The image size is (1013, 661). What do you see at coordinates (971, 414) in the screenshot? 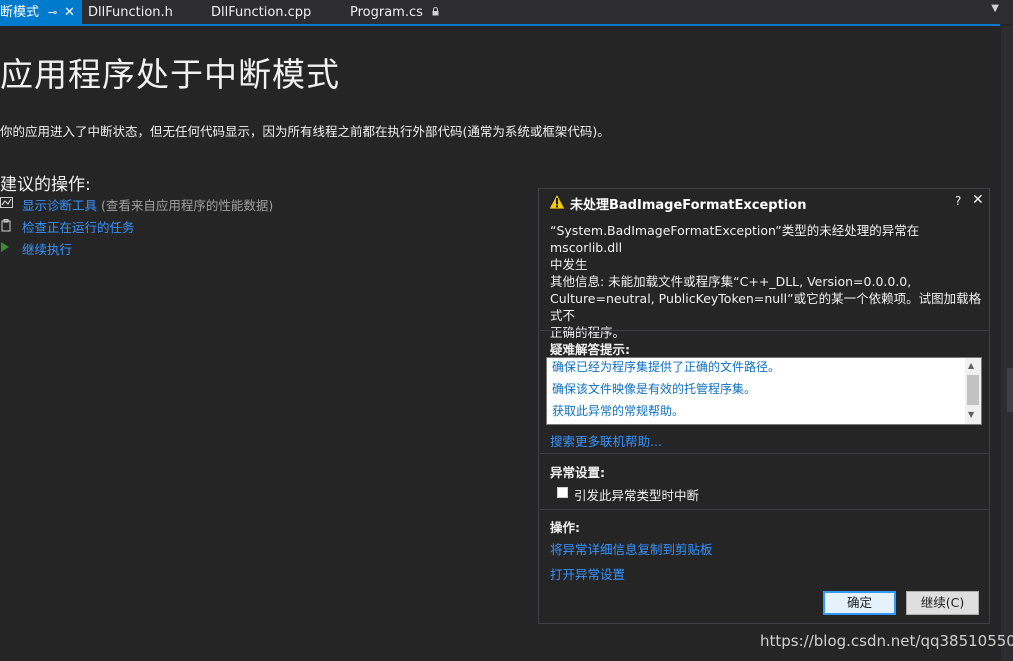
I see `scroll-down-icon: ▼` at bounding box center [971, 414].